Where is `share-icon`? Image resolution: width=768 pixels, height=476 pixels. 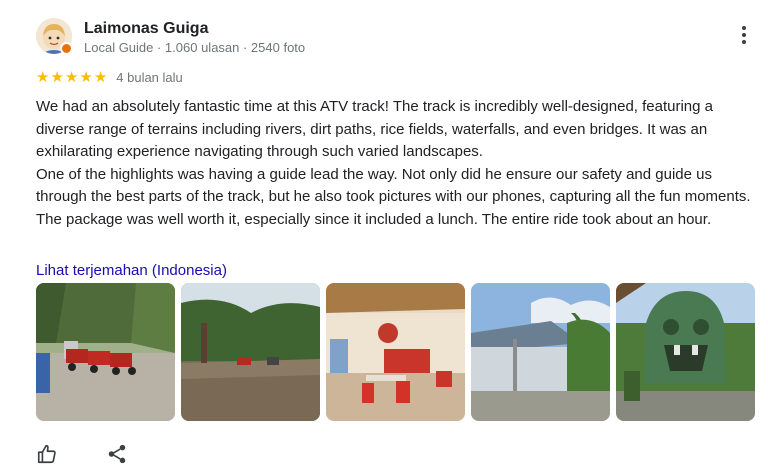 share-icon is located at coordinates (117, 454).